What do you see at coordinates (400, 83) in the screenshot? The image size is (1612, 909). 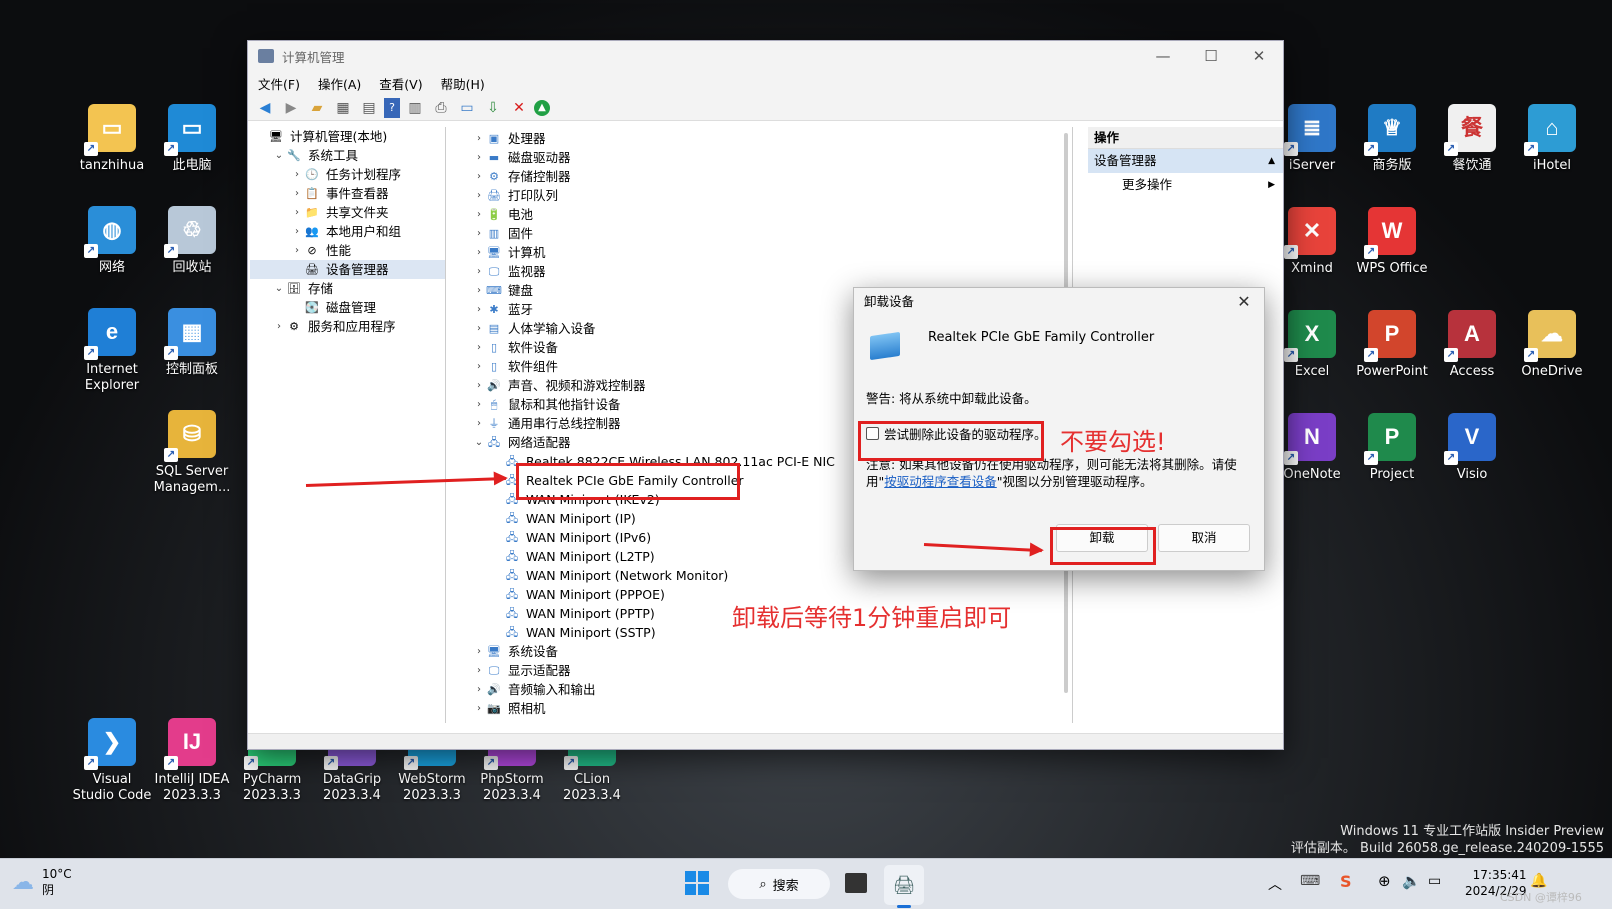 I see `menu-view: 查看(V)` at bounding box center [400, 83].